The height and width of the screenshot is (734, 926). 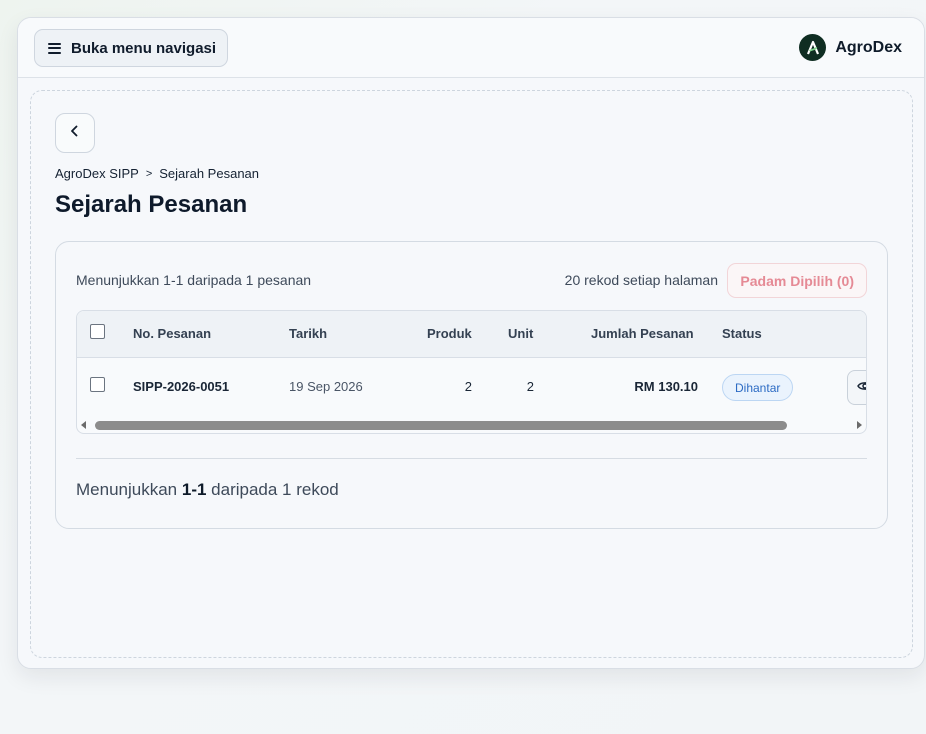 What do you see at coordinates (83, 425) in the screenshot?
I see `scroll-left-arrow-icon` at bounding box center [83, 425].